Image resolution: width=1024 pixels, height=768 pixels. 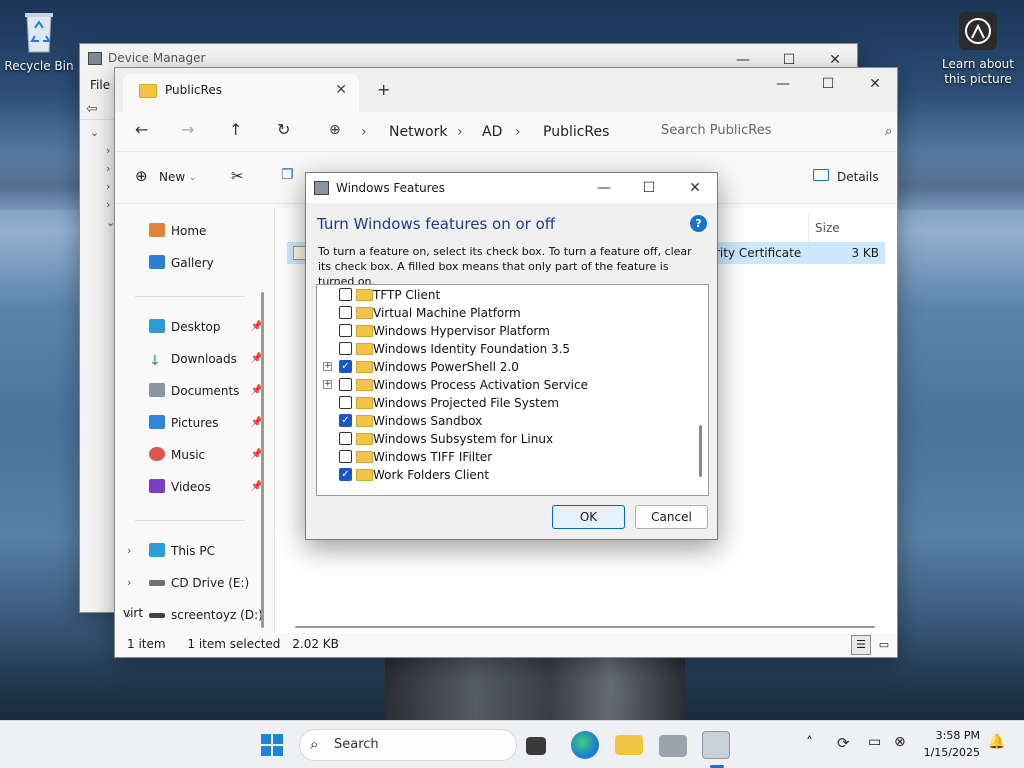 I want to click on desktop-icon, so click(x=157, y=326).